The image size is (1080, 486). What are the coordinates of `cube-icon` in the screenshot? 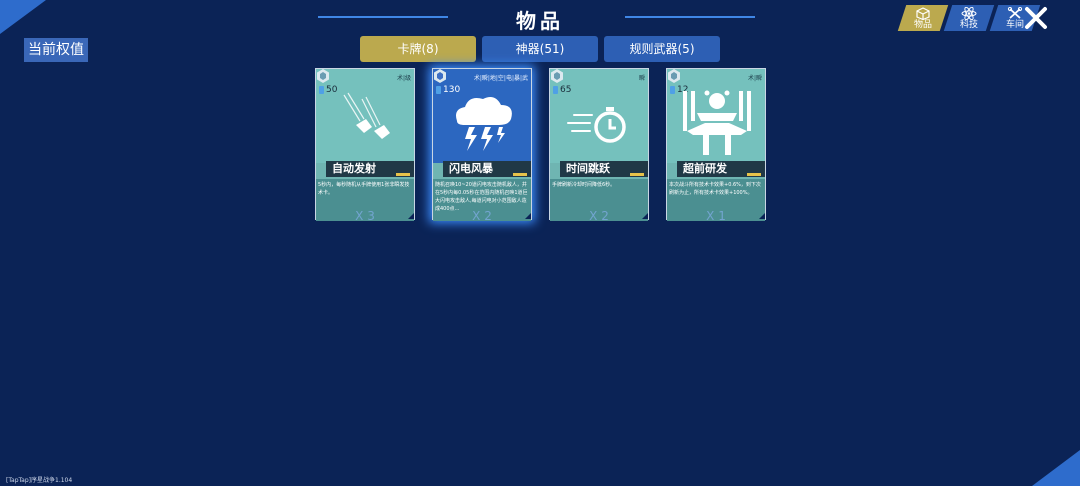 It's located at (923, 13).